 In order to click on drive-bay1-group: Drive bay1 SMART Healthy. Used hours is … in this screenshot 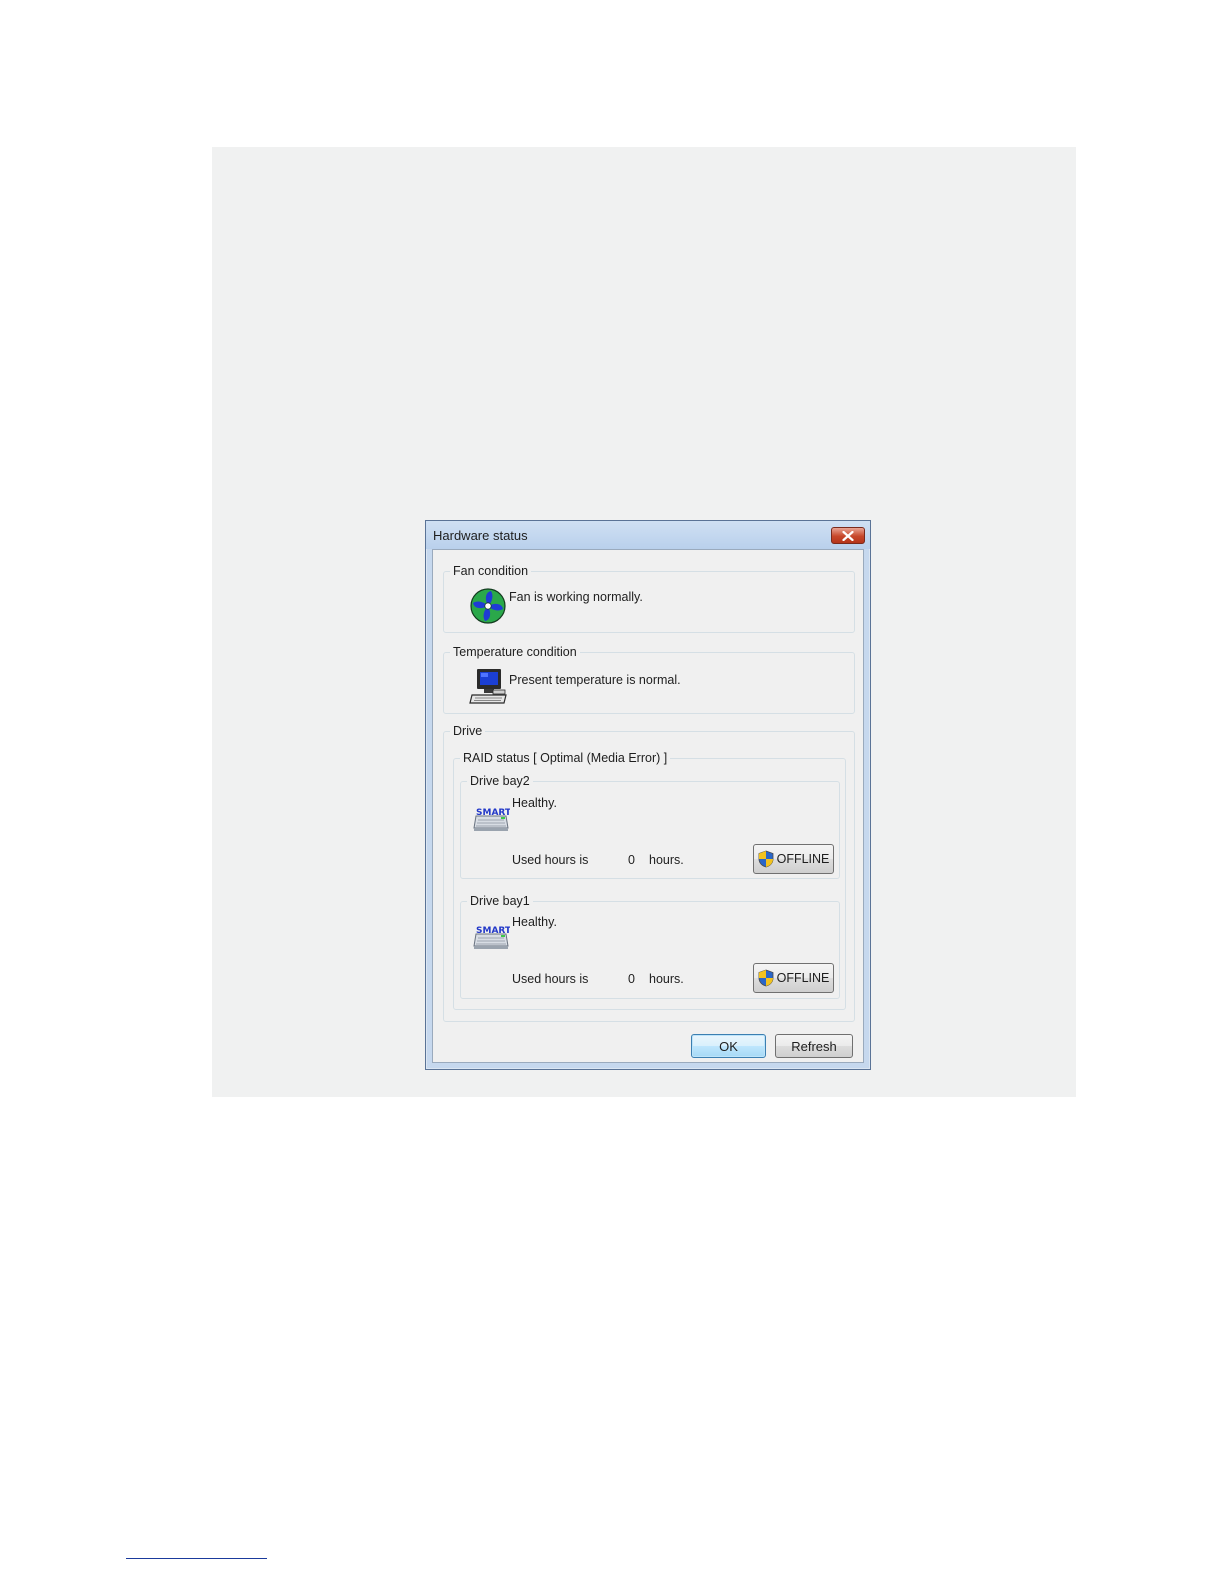, I will do `click(650, 946)`.